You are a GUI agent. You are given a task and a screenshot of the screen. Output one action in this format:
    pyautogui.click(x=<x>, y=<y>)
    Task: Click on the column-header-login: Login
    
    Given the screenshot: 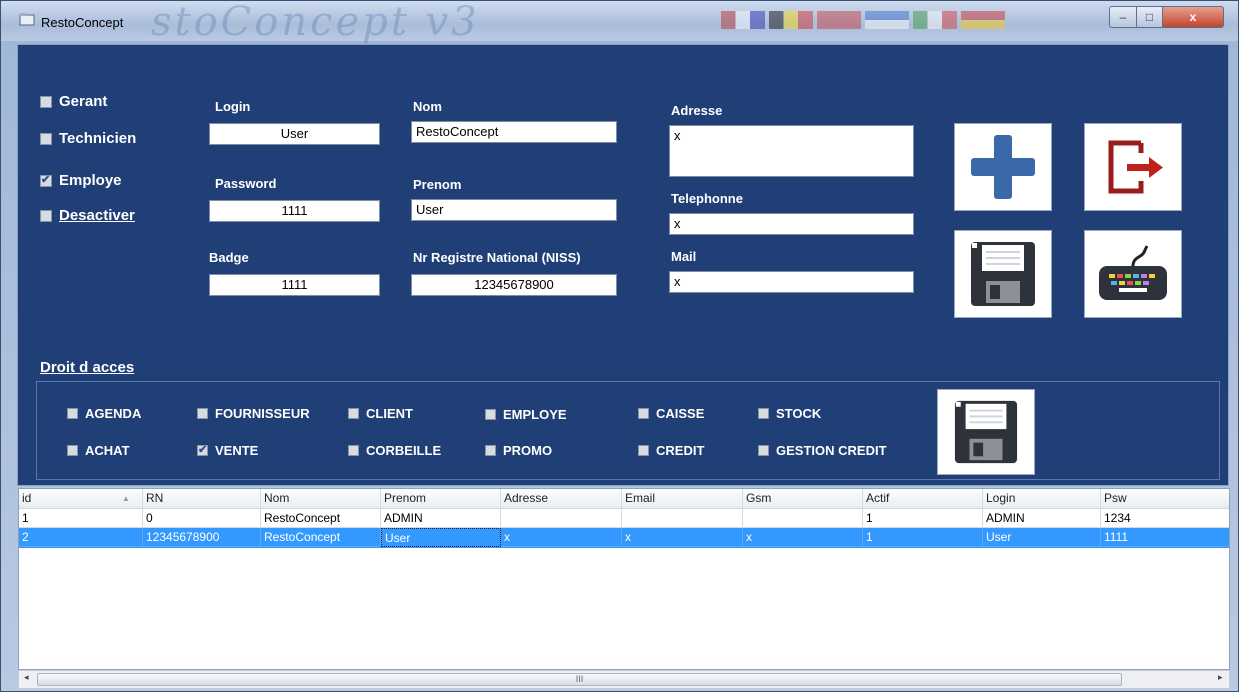 What is the action you would take?
    pyautogui.click(x=1042, y=499)
    